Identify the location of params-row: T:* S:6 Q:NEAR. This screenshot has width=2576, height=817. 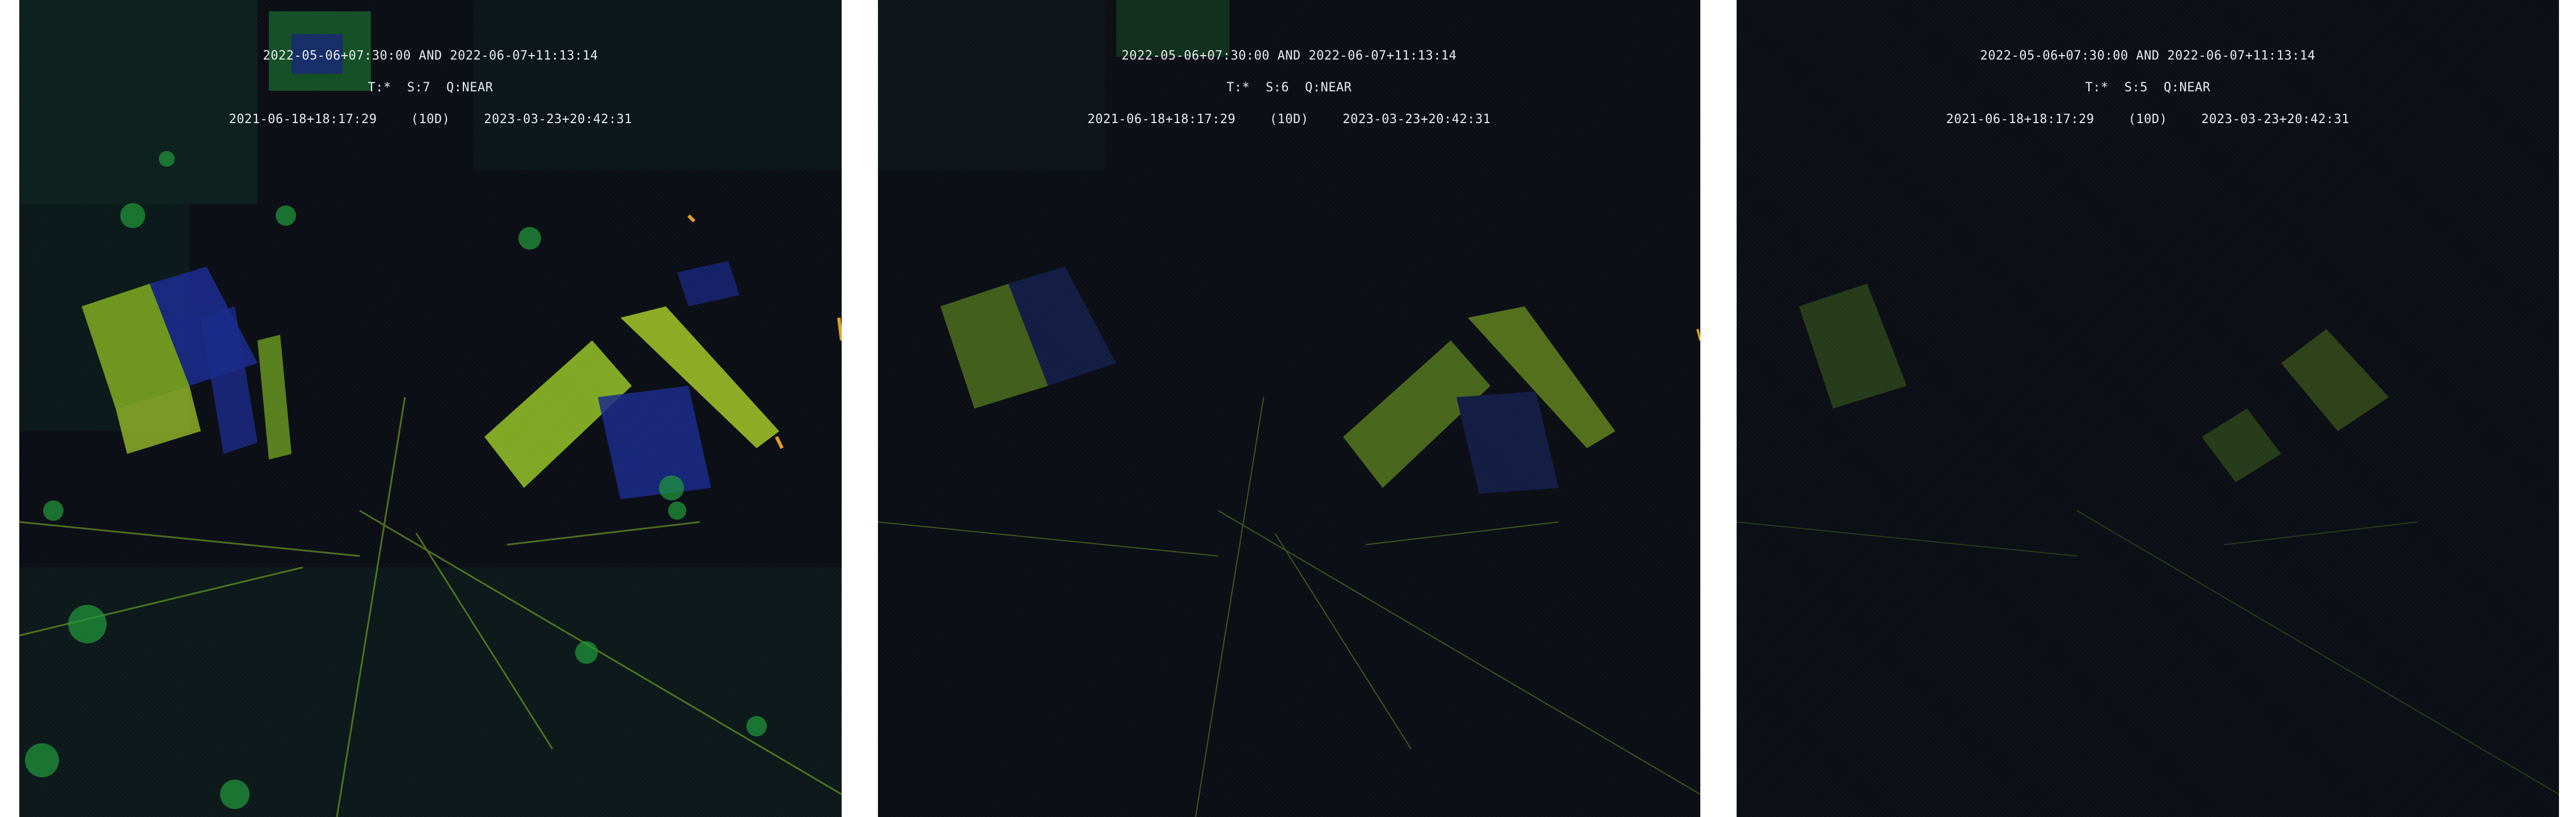
(1289, 88).